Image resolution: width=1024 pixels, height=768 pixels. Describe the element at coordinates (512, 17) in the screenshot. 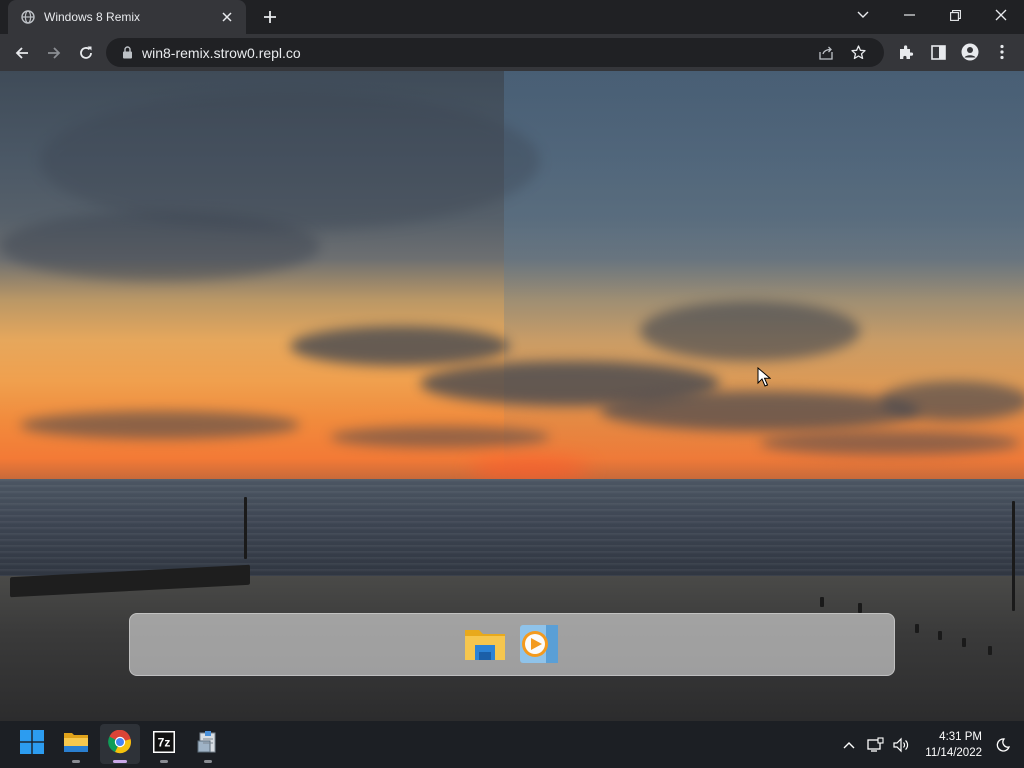

I see `tab-strip: Windows 8 Remix` at that location.